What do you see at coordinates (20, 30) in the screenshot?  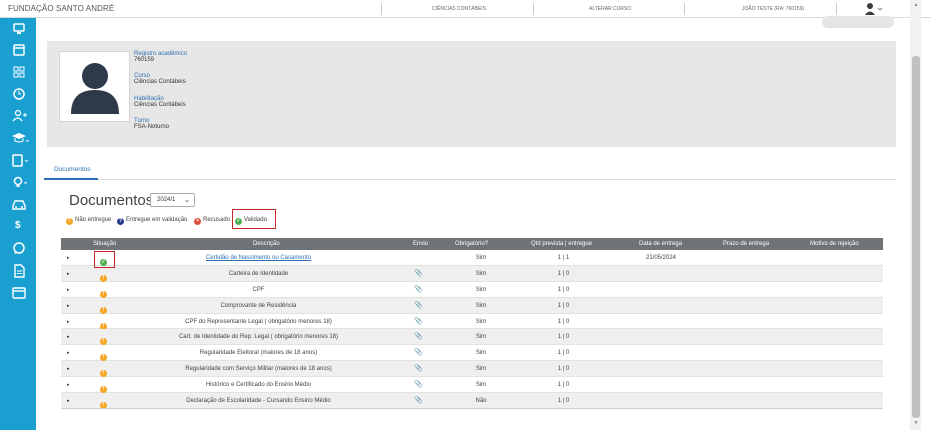 I see `monitor-icon` at bounding box center [20, 30].